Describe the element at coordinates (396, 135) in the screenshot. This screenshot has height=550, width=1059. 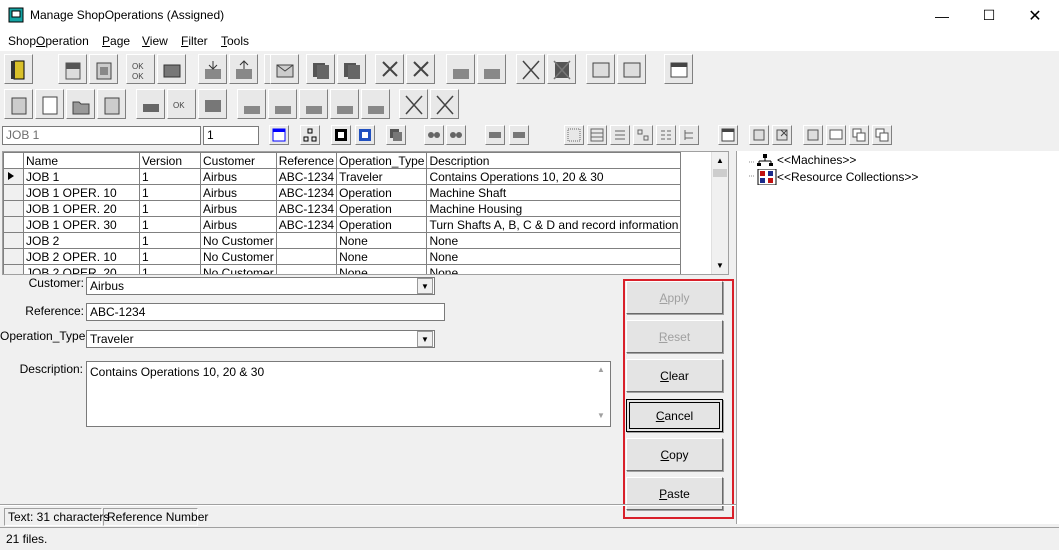
I see `gray-copy-icon` at that location.